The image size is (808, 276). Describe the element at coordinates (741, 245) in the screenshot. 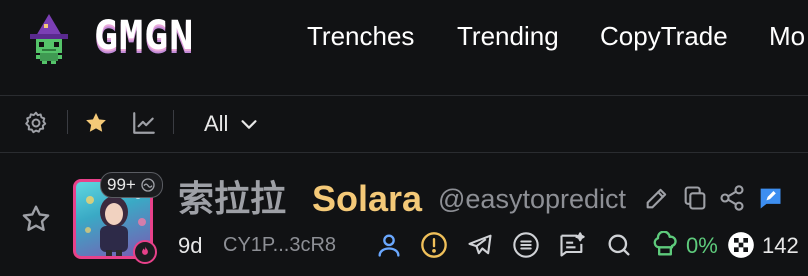

I see `holders-pixel-icon` at that location.